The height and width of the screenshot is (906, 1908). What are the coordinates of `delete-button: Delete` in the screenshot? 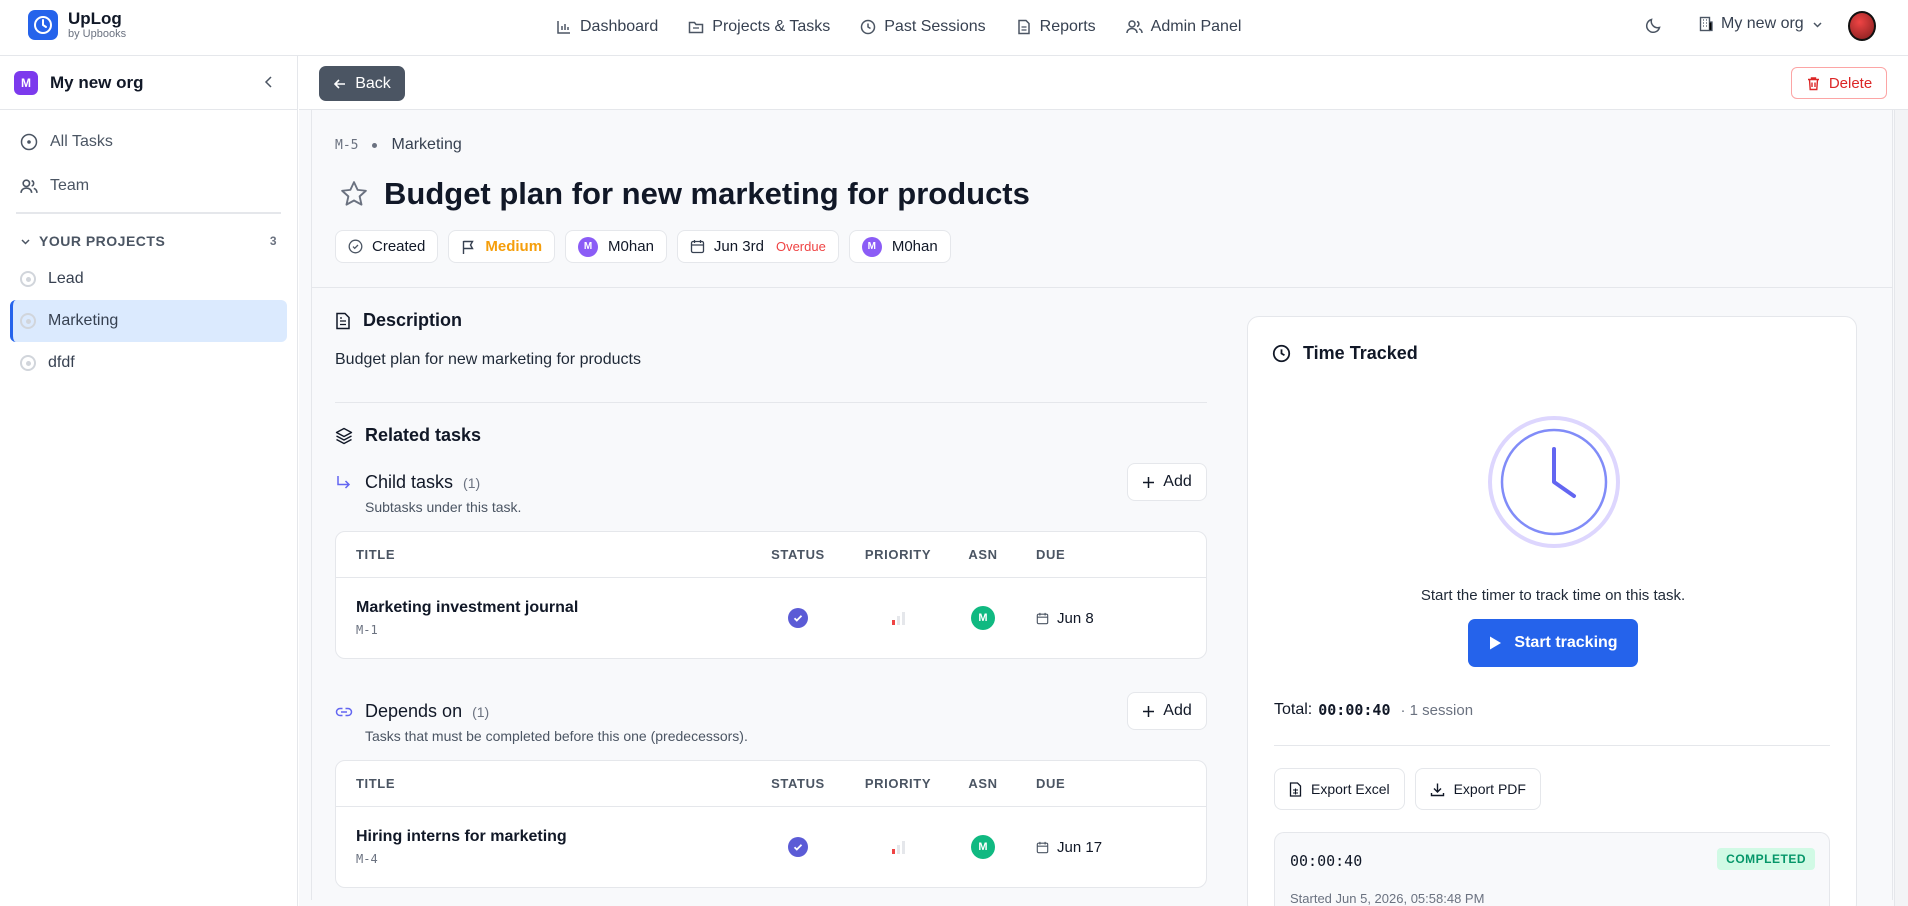 It's located at (1839, 83).